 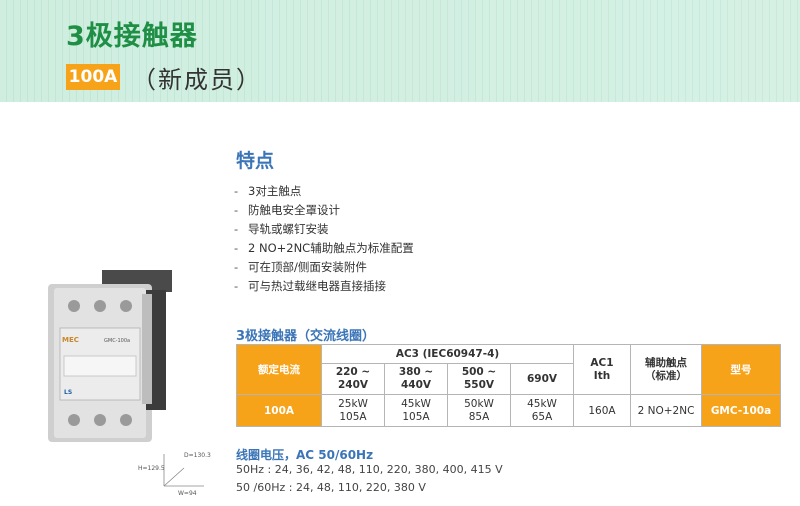 I want to click on dimension-depth: D=130.3, so click(x=197, y=455).